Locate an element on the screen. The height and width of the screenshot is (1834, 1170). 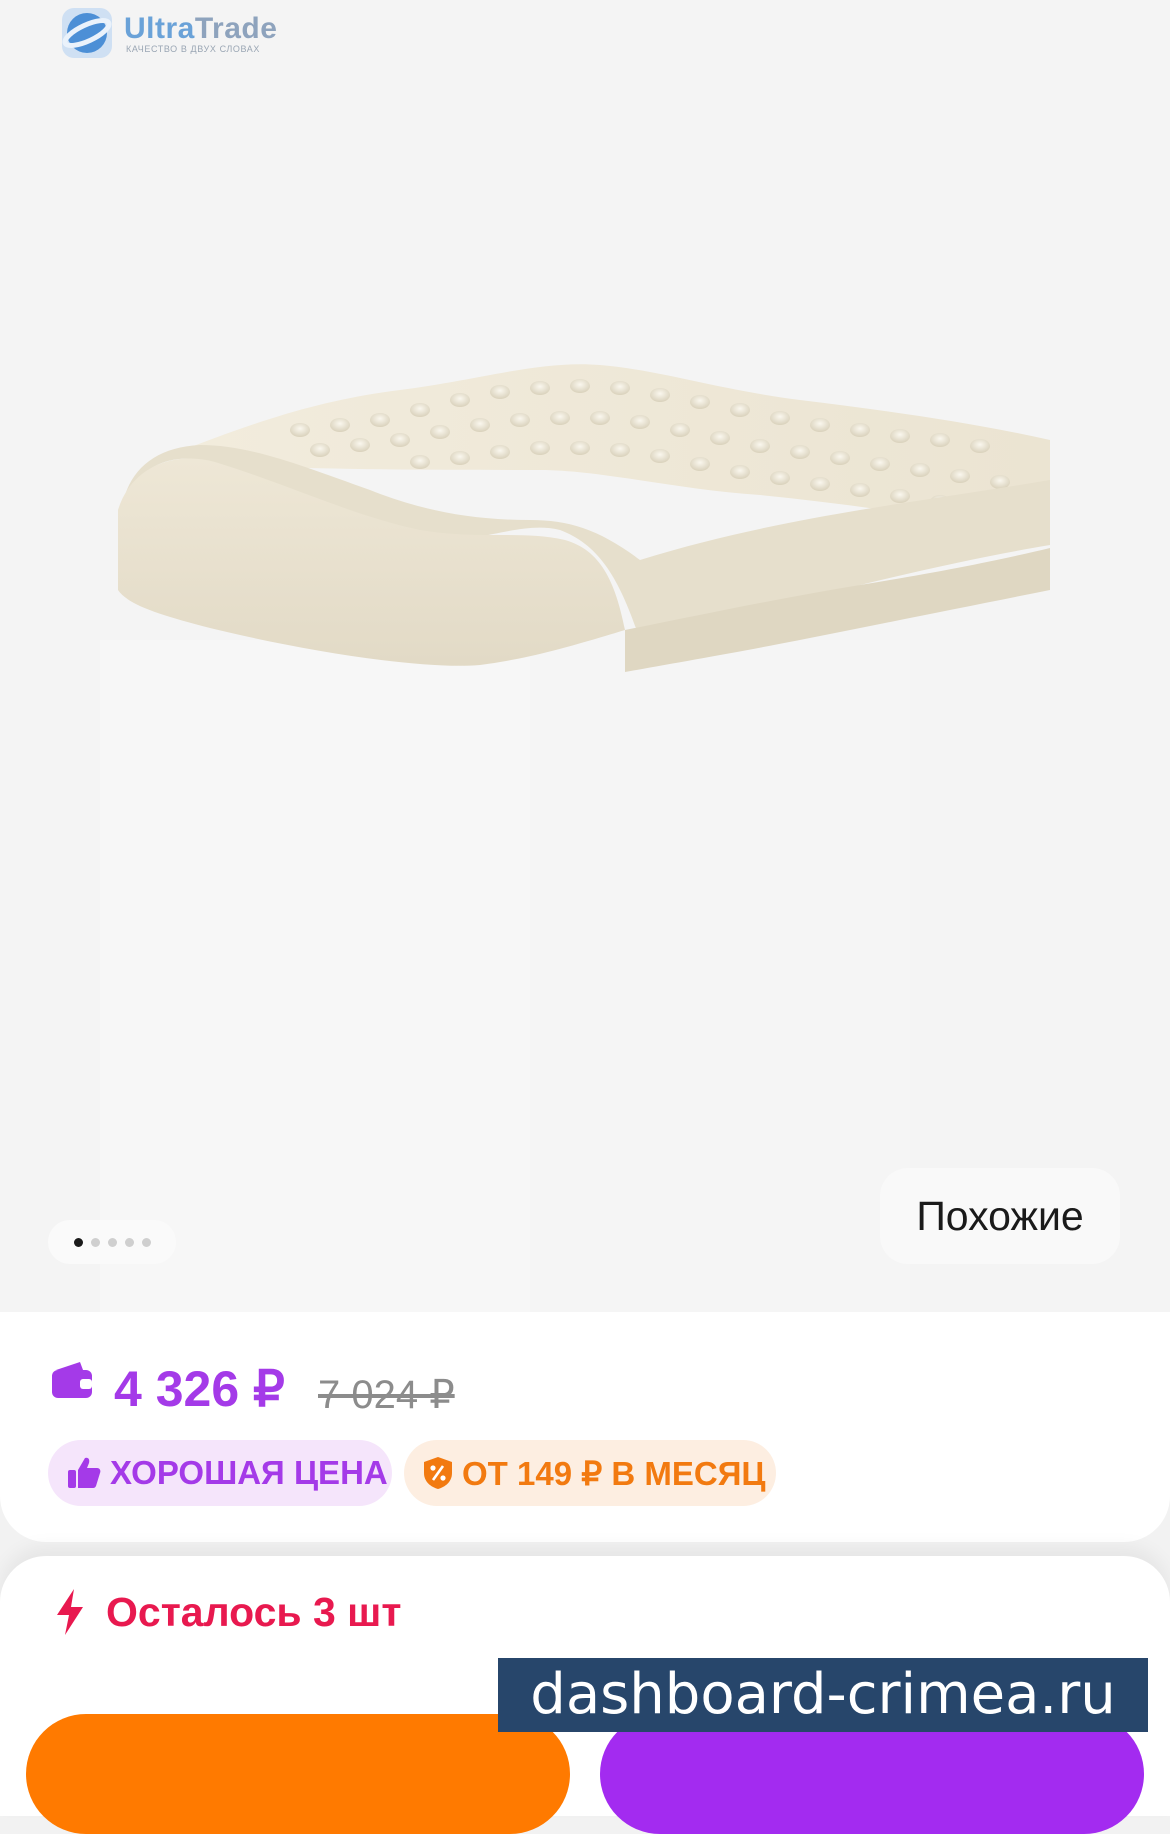
brand-tagline: КАЧЕСТВО В ДВУХ СЛОВАХ is located at coordinates (193, 49).